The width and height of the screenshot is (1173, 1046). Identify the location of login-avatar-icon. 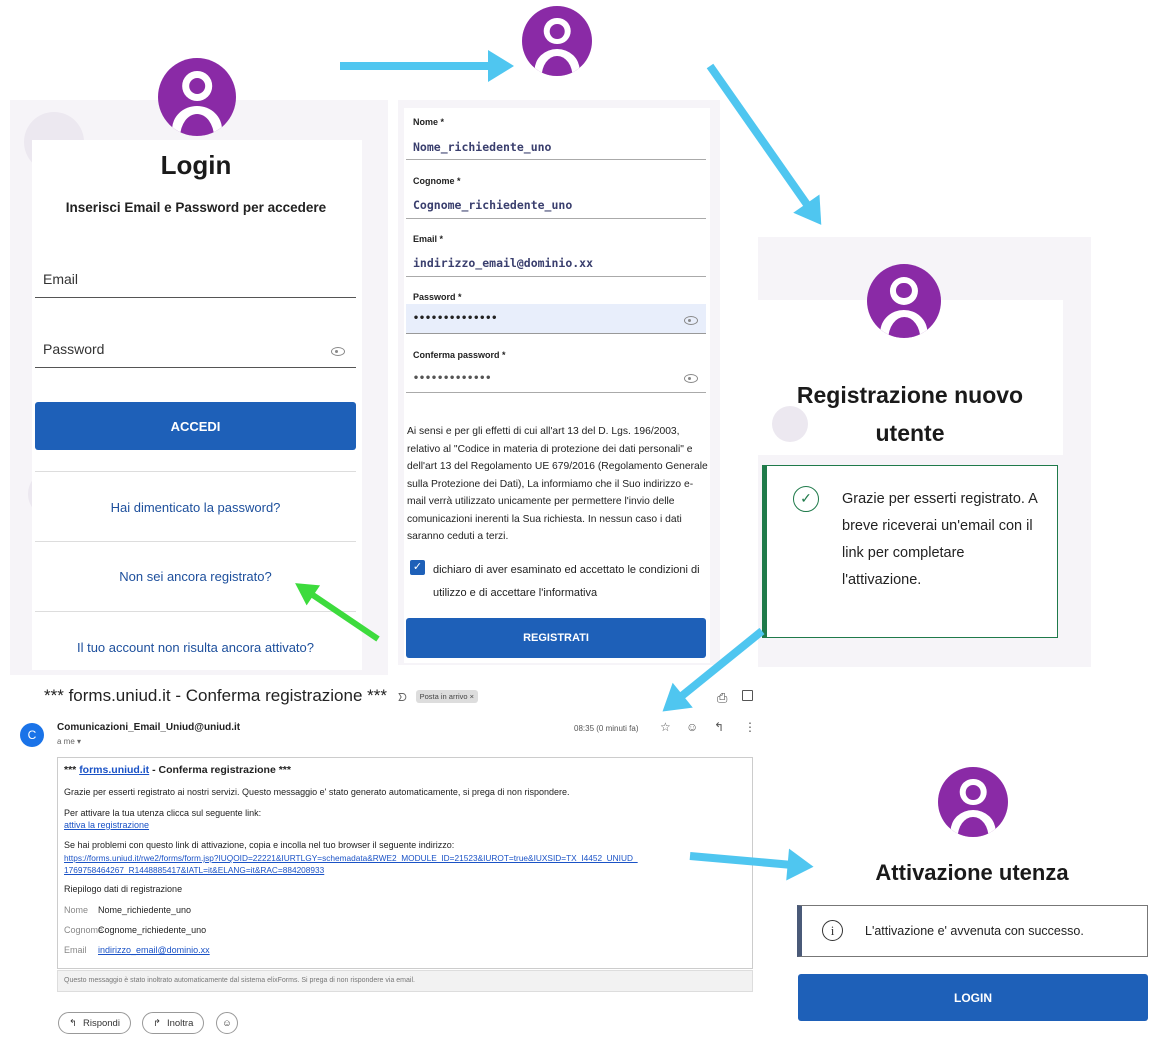
(197, 97).